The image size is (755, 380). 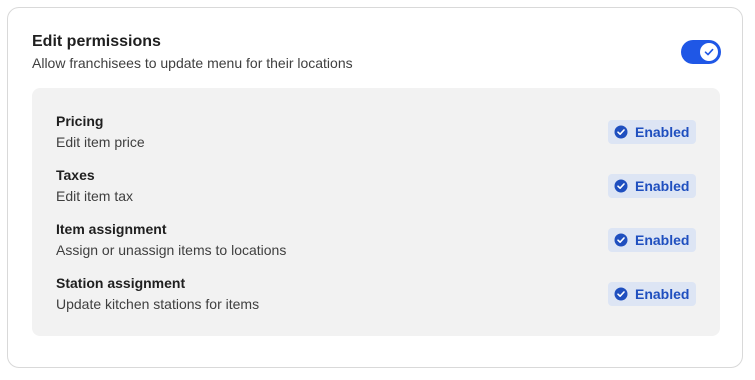 I want to click on toggle-knob, so click(x=709, y=52).